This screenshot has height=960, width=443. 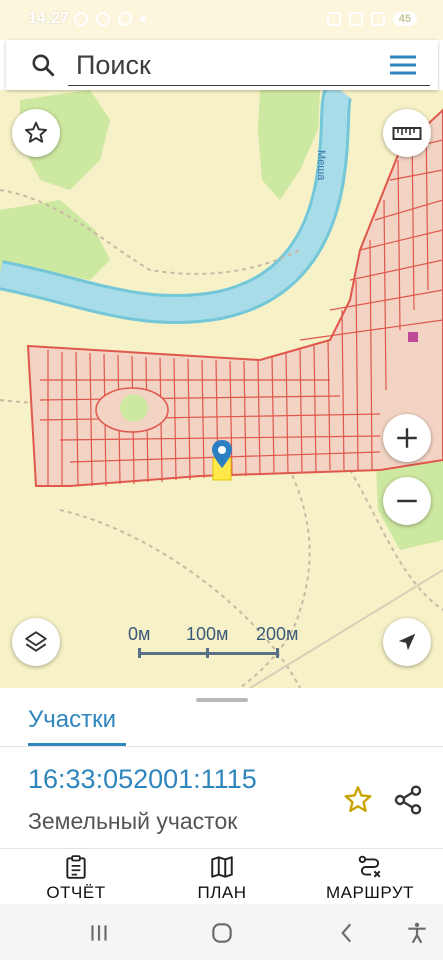 What do you see at coordinates (222, 700) in the screenshot?
I see `sheet-drag-handle` at bounding box center [222, 700].